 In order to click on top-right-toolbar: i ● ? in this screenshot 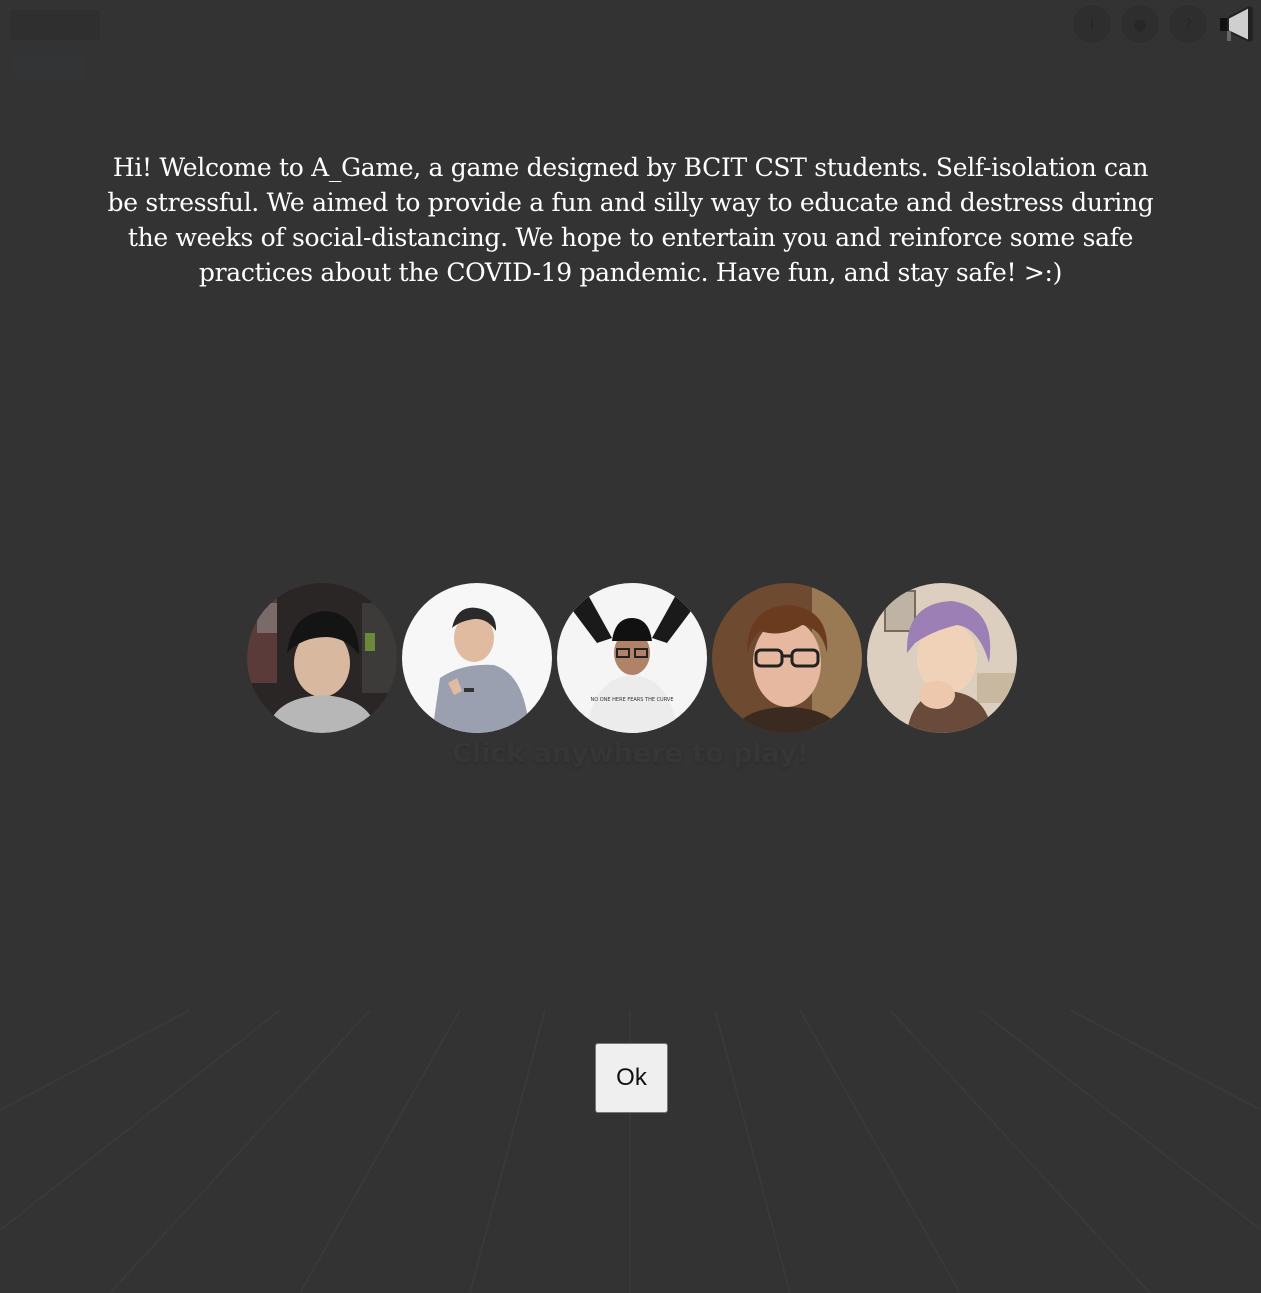, I will do `click(1167, 24)`.